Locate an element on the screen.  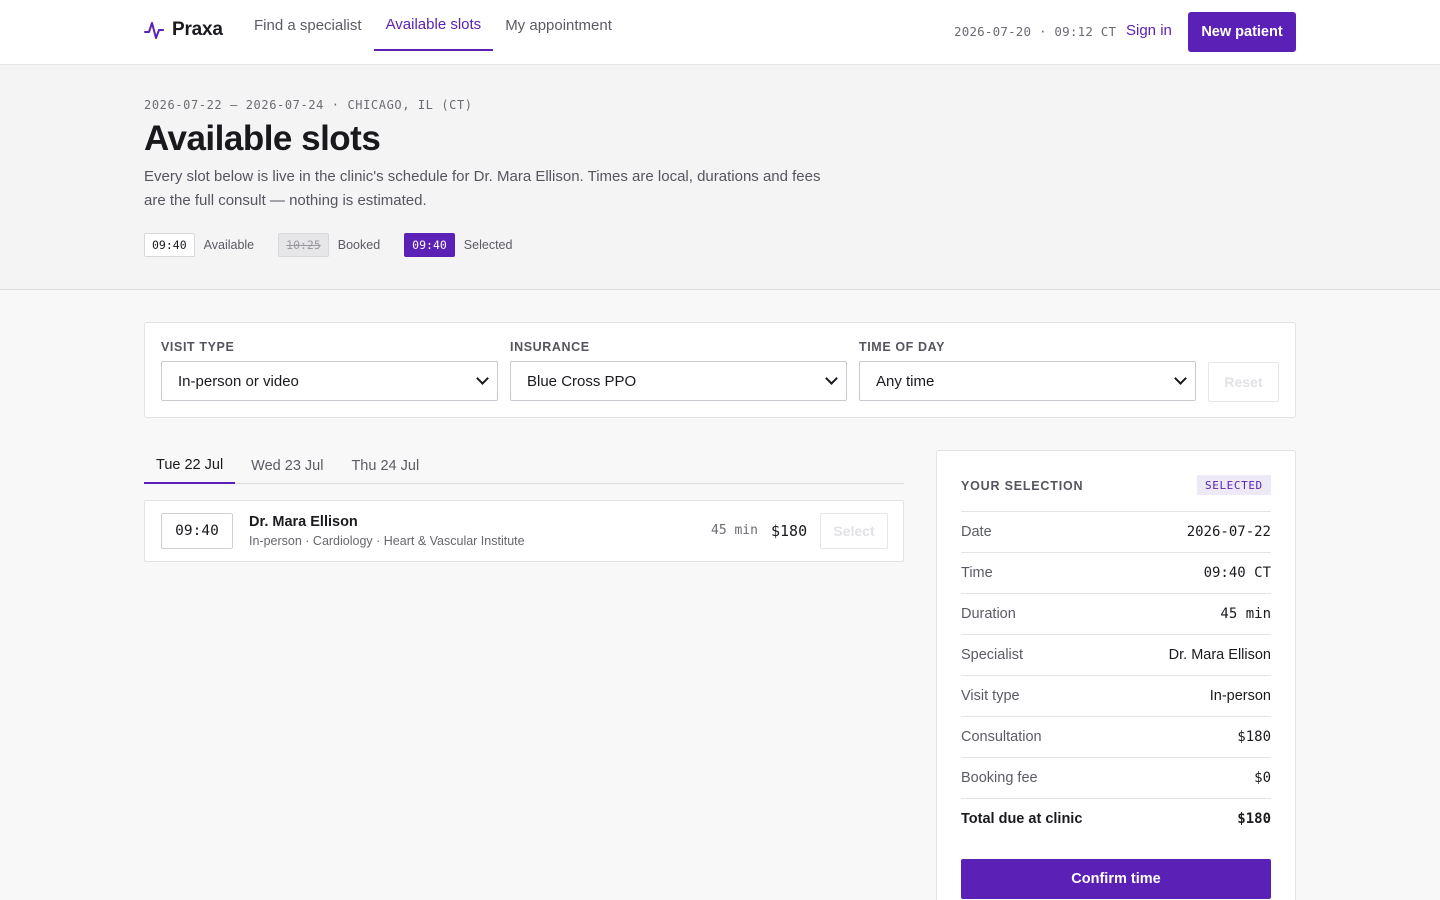
nav-available-slots: Available slots is located at coordinates (433, 25).